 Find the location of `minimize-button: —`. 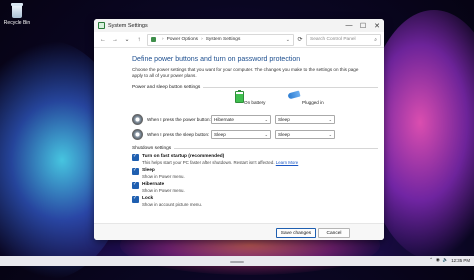

minimize-button: — is located at coordinates (349, 25).